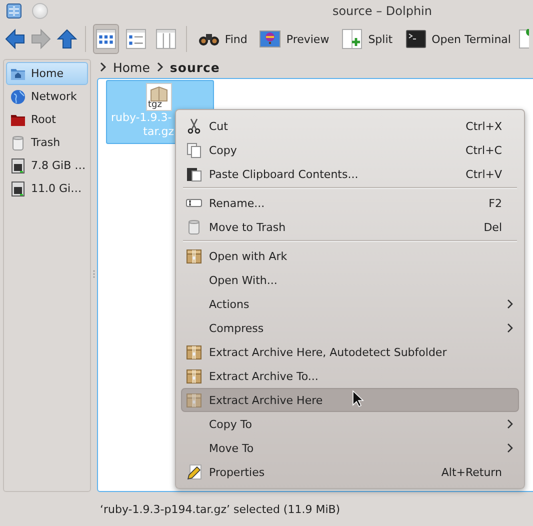 Image resolution: width=533 pixels, height=526 pixels. I want to click on view-mode-button, so click(105, 39).